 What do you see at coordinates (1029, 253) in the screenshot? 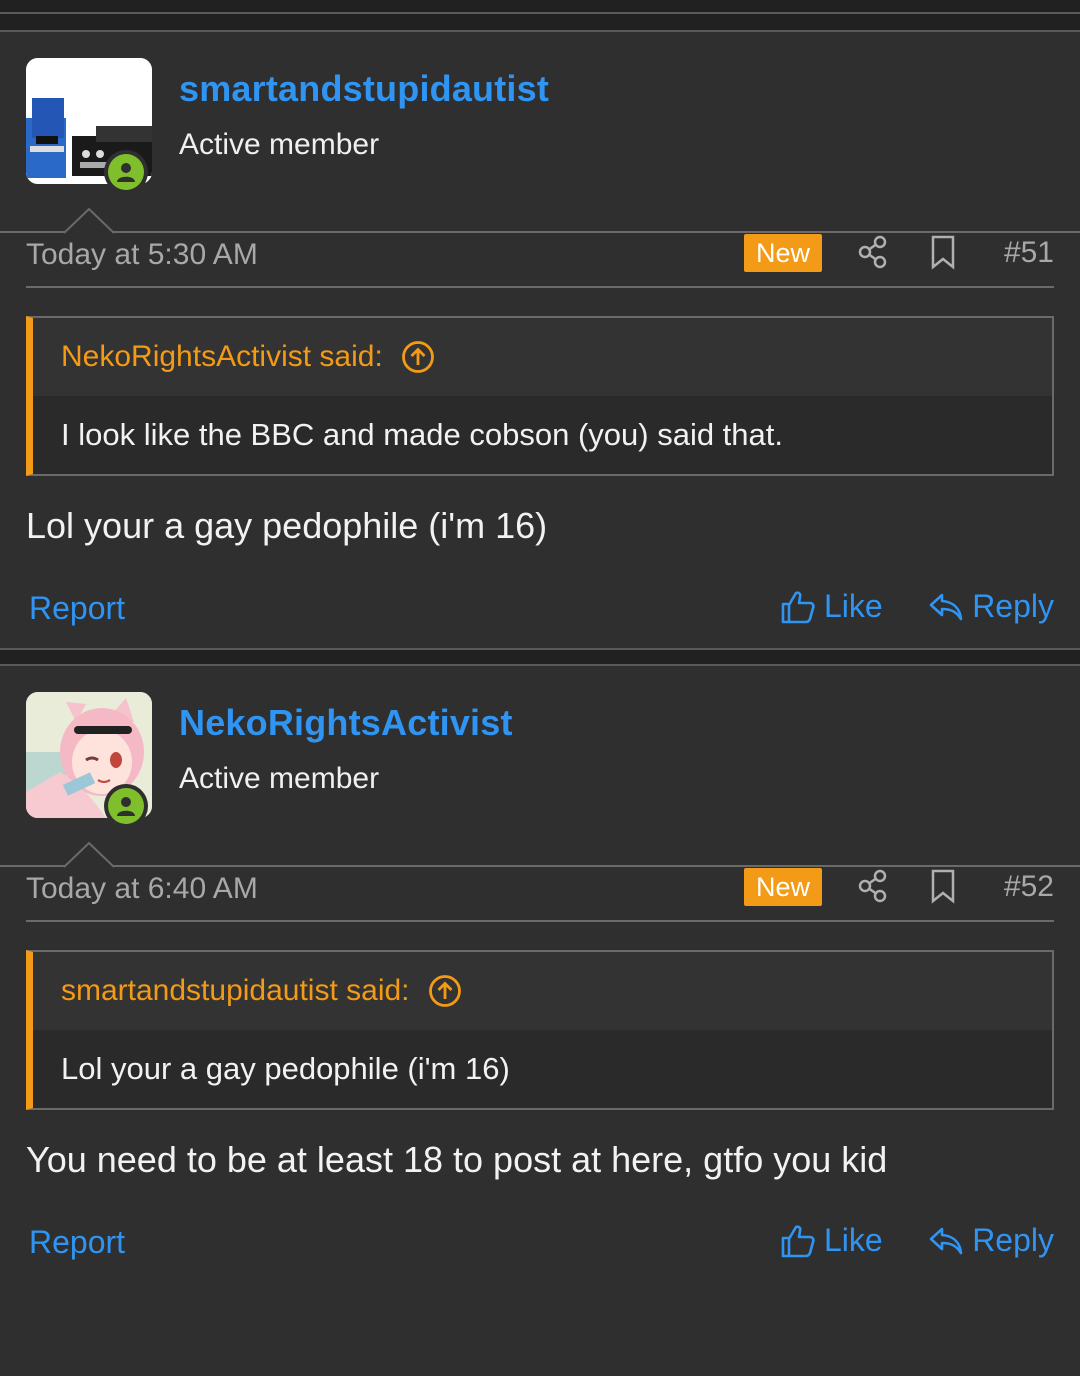
I see `post-number: #51` at bounding box center [1029, 253].